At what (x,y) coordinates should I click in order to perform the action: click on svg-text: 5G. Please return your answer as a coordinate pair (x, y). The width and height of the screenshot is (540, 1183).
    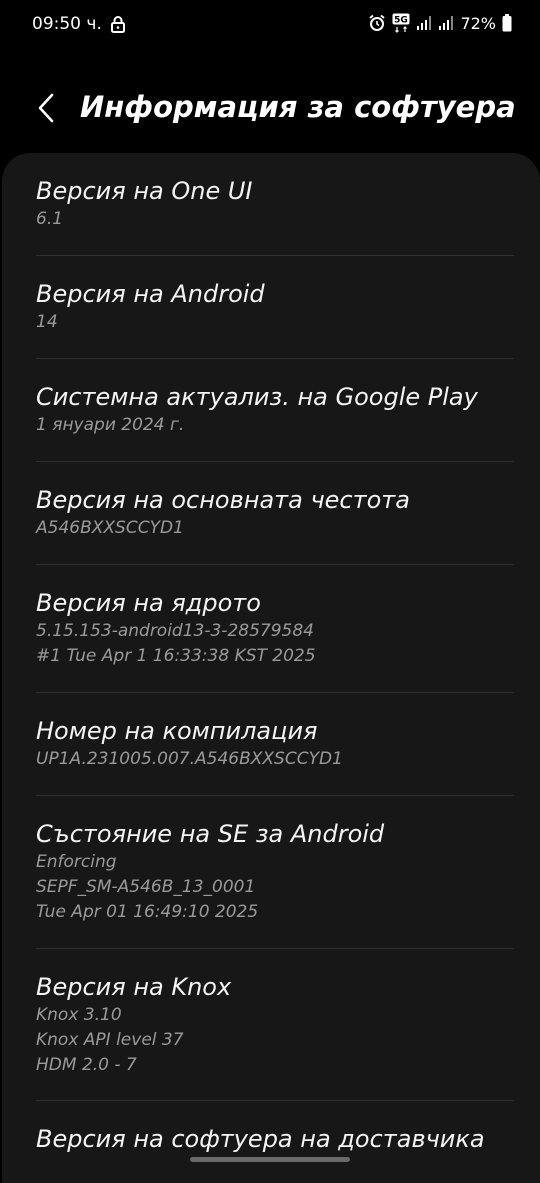
    Looking at the image, I should click on (402, 21).